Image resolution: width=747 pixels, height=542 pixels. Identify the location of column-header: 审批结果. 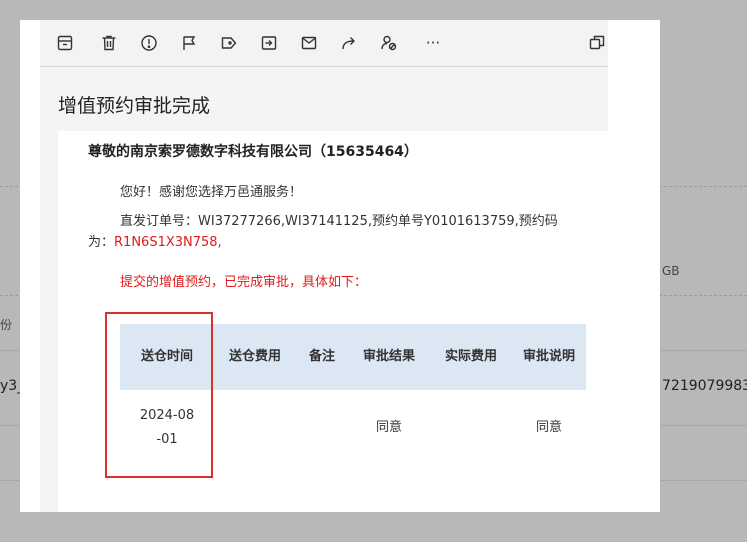
(389, 357).